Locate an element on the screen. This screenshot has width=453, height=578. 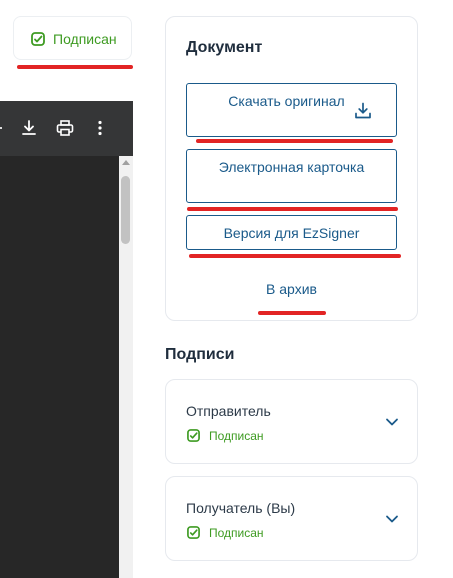
ezsigner-version-button: Версия для EzSigner is located at coordinates (291, 232).